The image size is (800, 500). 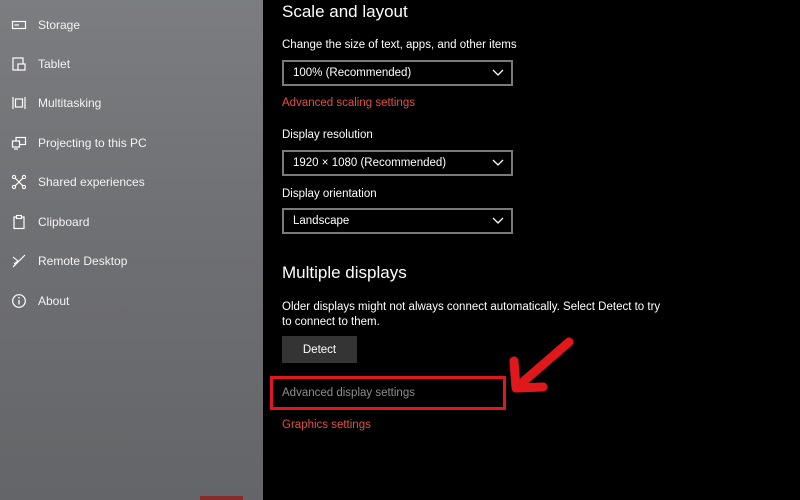 What do you see at coordinates (352, 73) in the screenshot?
I see `scale-dropdown-value: 100% (Recommended)` at bounding box center [352, 73].